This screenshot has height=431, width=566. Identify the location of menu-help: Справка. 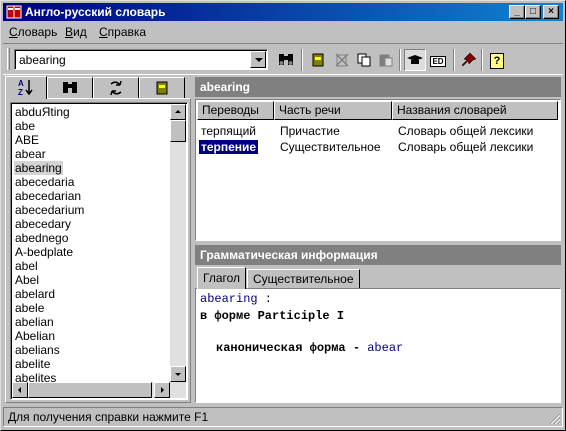
(122, 32).